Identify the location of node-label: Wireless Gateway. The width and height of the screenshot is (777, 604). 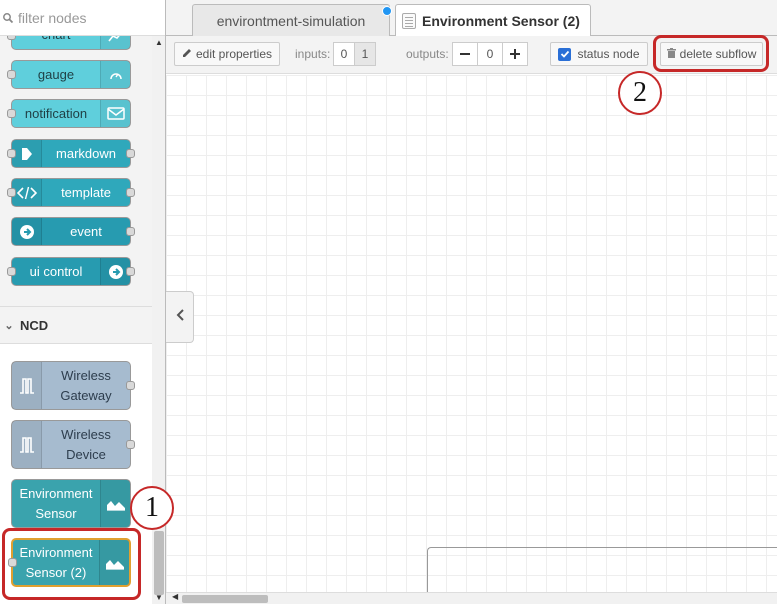
(86, 385).